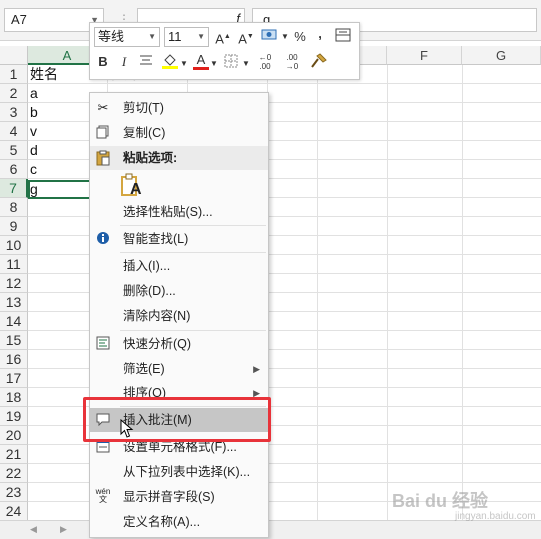  Describe the element at coordinates (14, 283) in the screenshot. I see `row-header: 12` at that location.